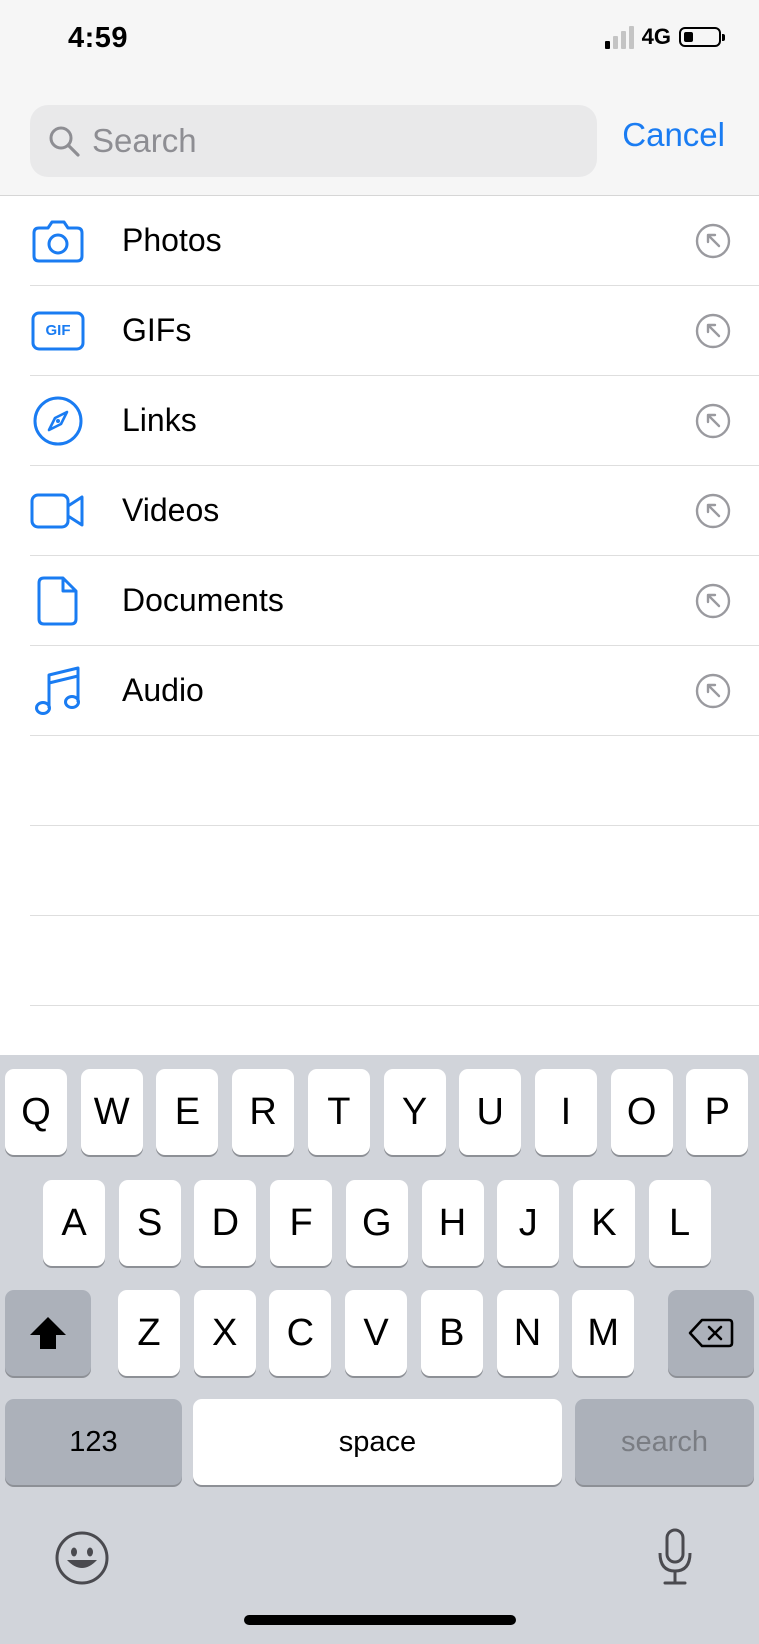  I want to click on key-r: R, so click(263, 1112).